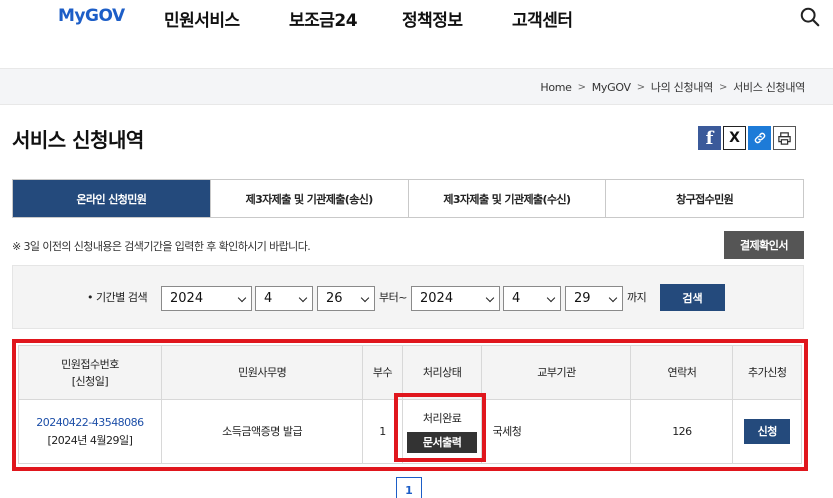  Describe the element at coordinates (416, 86) in the screenshot. I see `breadcrumb-bar: Home > MyGOV > 나의 신청내역 > 서비스 신청내역` at that location.